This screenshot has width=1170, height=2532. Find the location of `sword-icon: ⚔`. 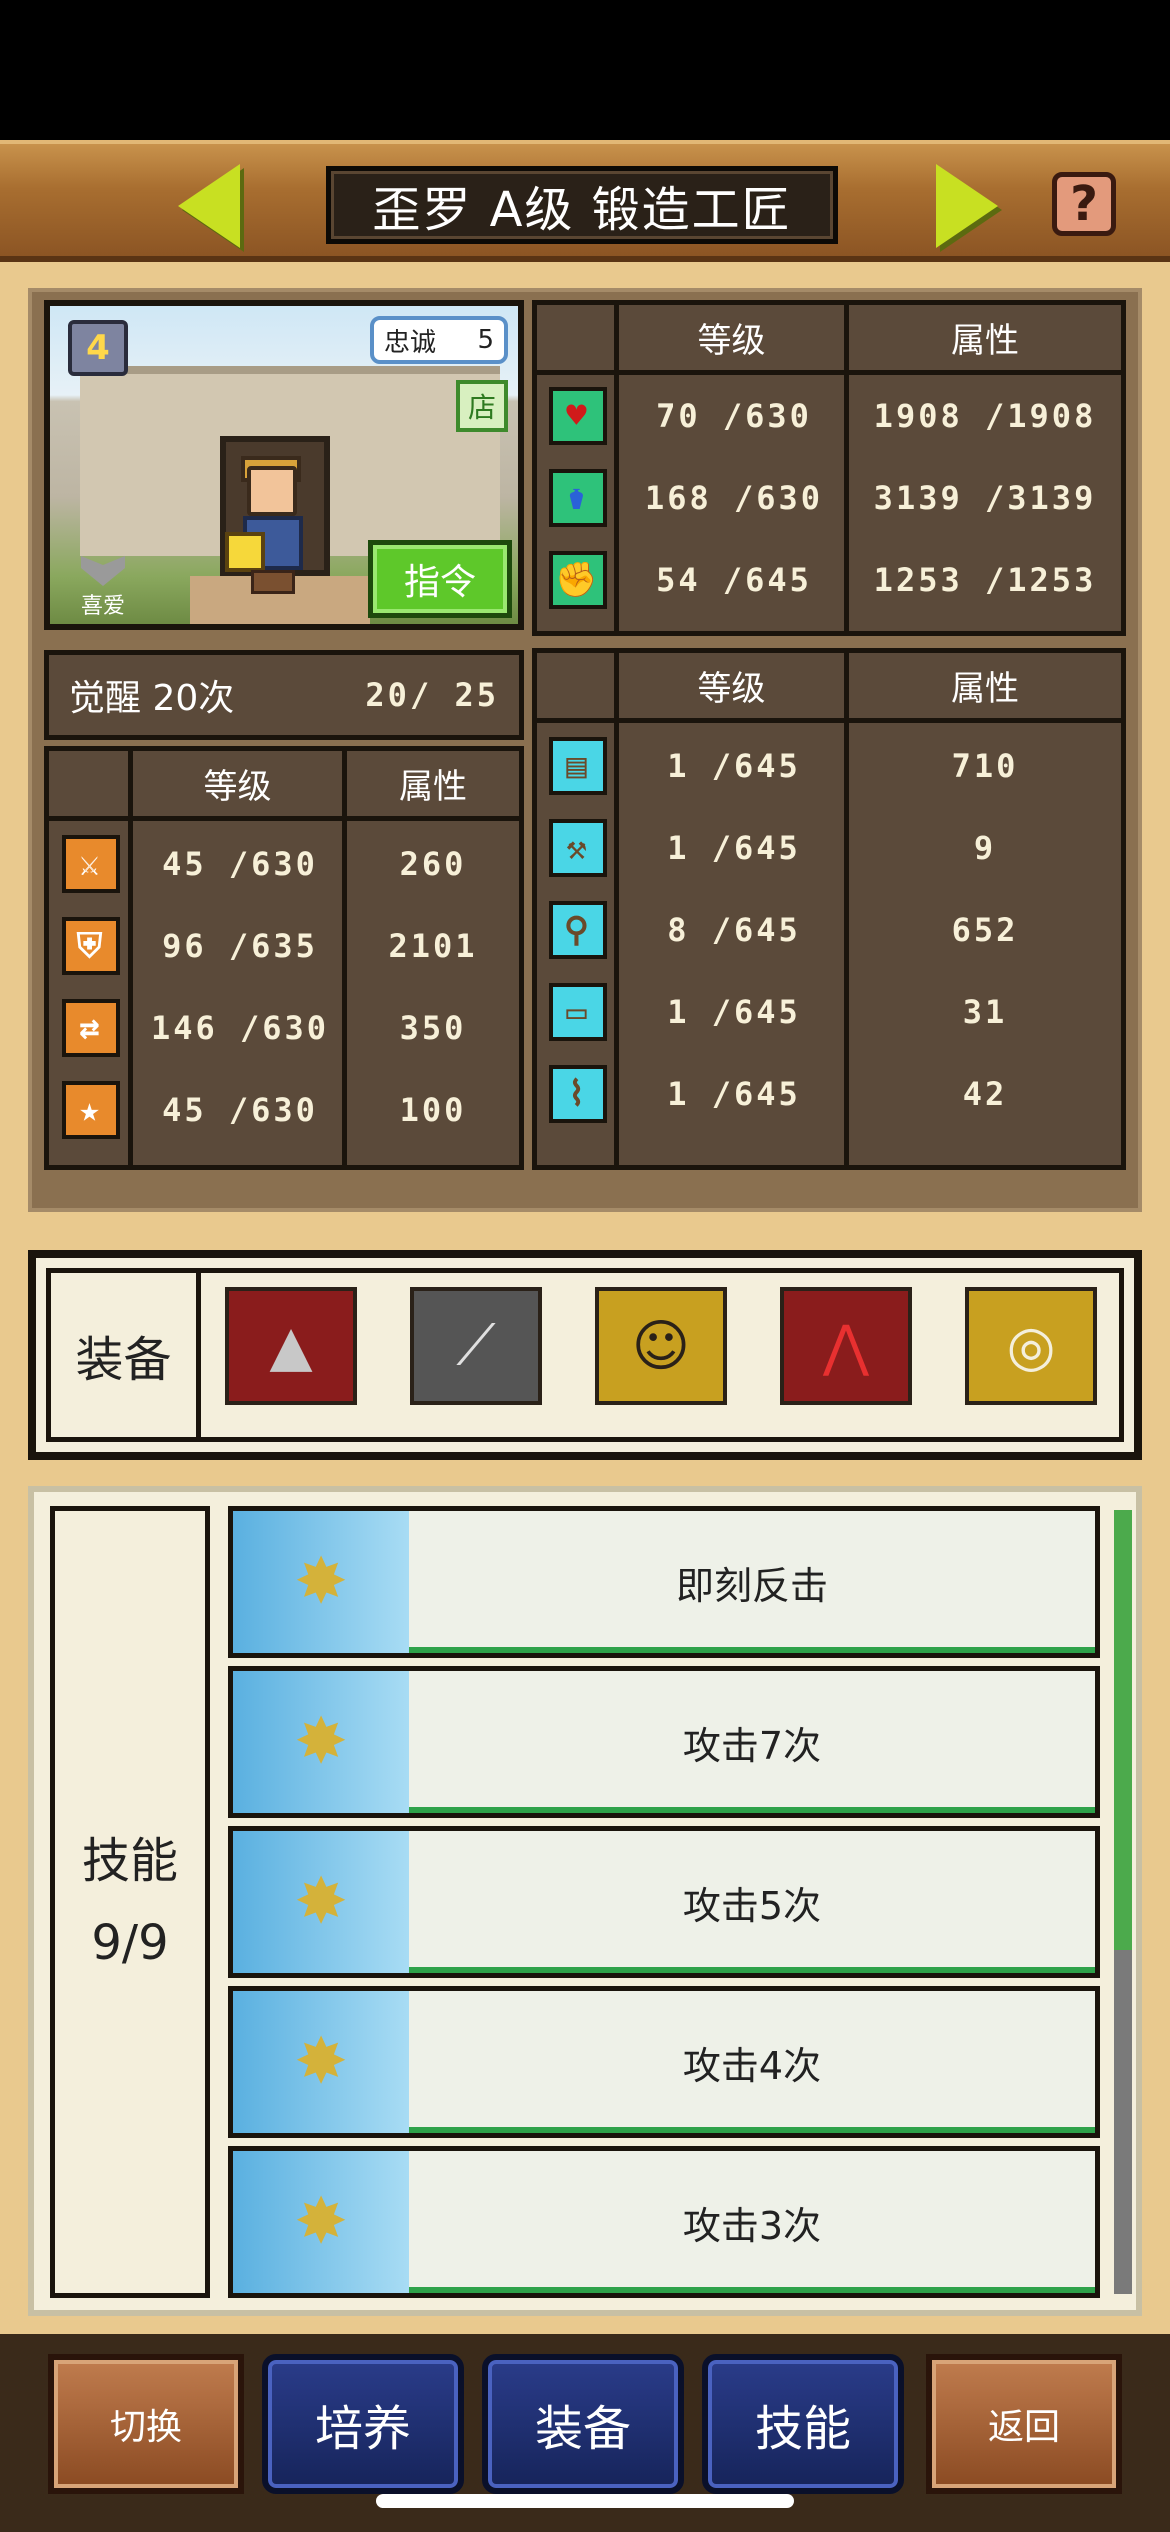

sword-icon: ⚔ is located at coordinates (91, 864).